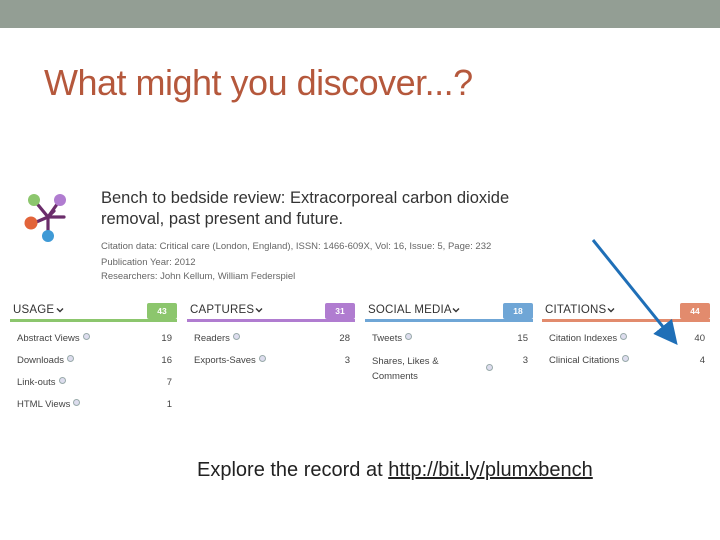  What do you see at coordinates (583, 338) in the screenshot?
I see `row-label: Citation Indexes` at bounding box center [583, 338].